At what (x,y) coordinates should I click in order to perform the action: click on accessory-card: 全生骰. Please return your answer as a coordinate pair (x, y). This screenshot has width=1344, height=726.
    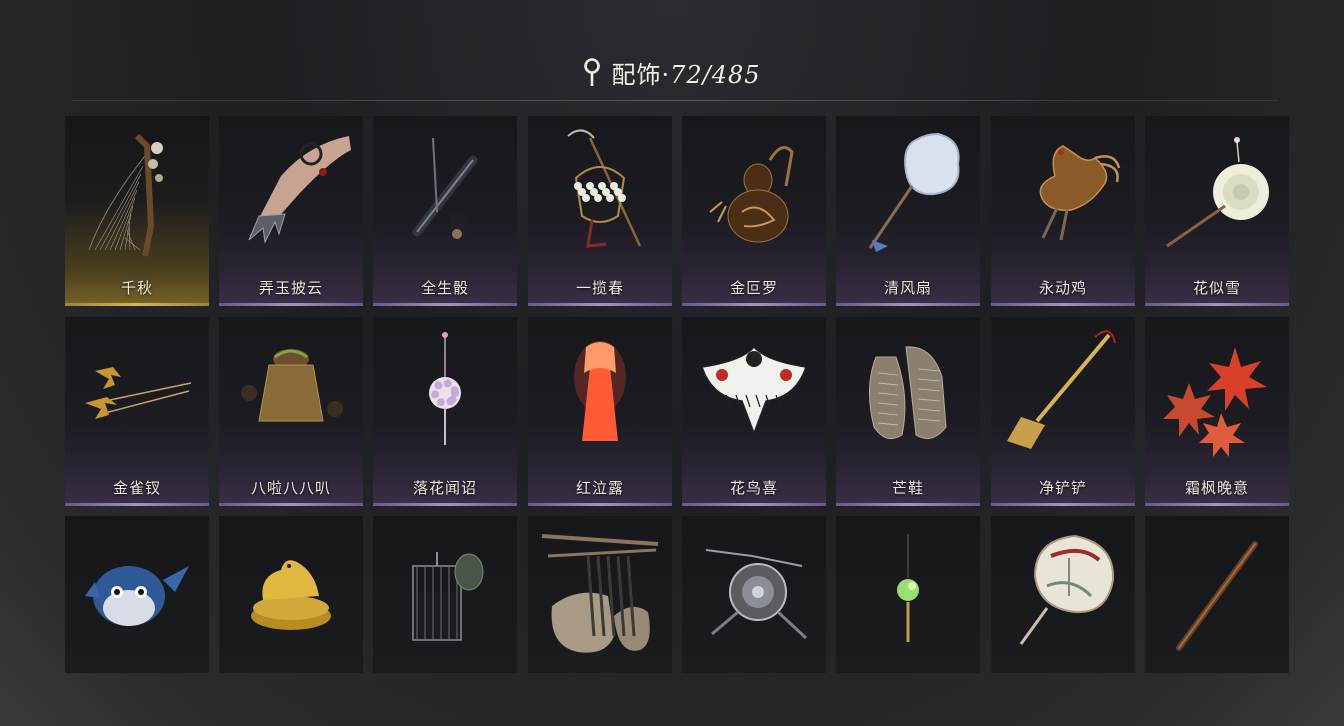
    Looking at the image, I should click on (445, 211).